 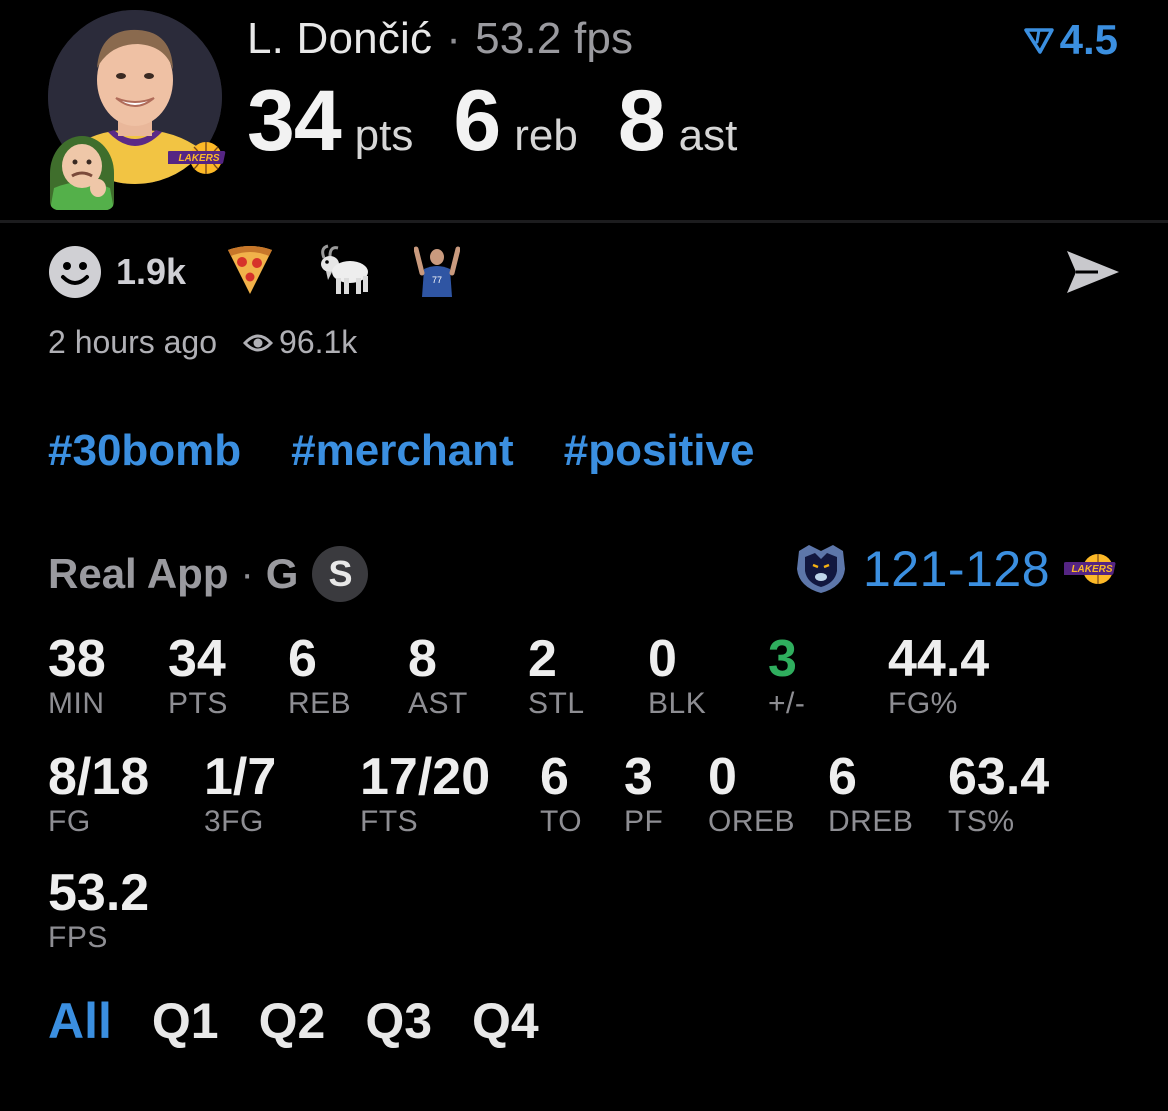 What do you see at coordinates (821, 569) in the screenshot?
I see `grizzlies-logo-icon` at bounding box center [821, 569].